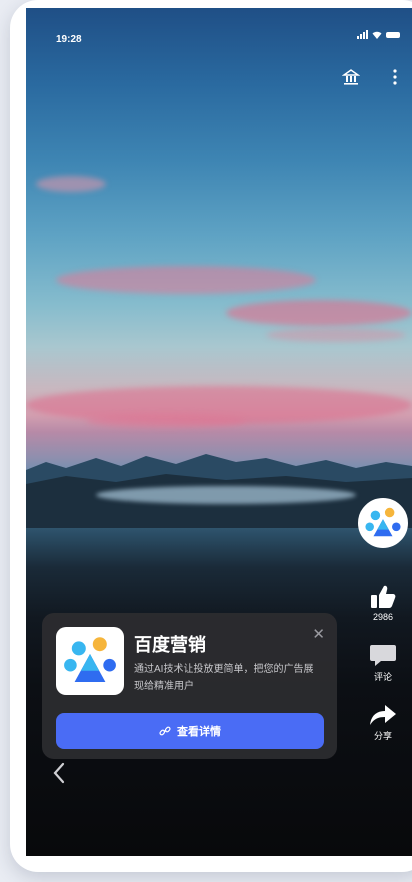 Image resolution: width=412 pixels, height=882 pixels. I want to click on ad-card: 百度营销 通过AI技术让投放更简单，把您的广告展现给精准用户 ✕ 查看详情, so click(189, 686).